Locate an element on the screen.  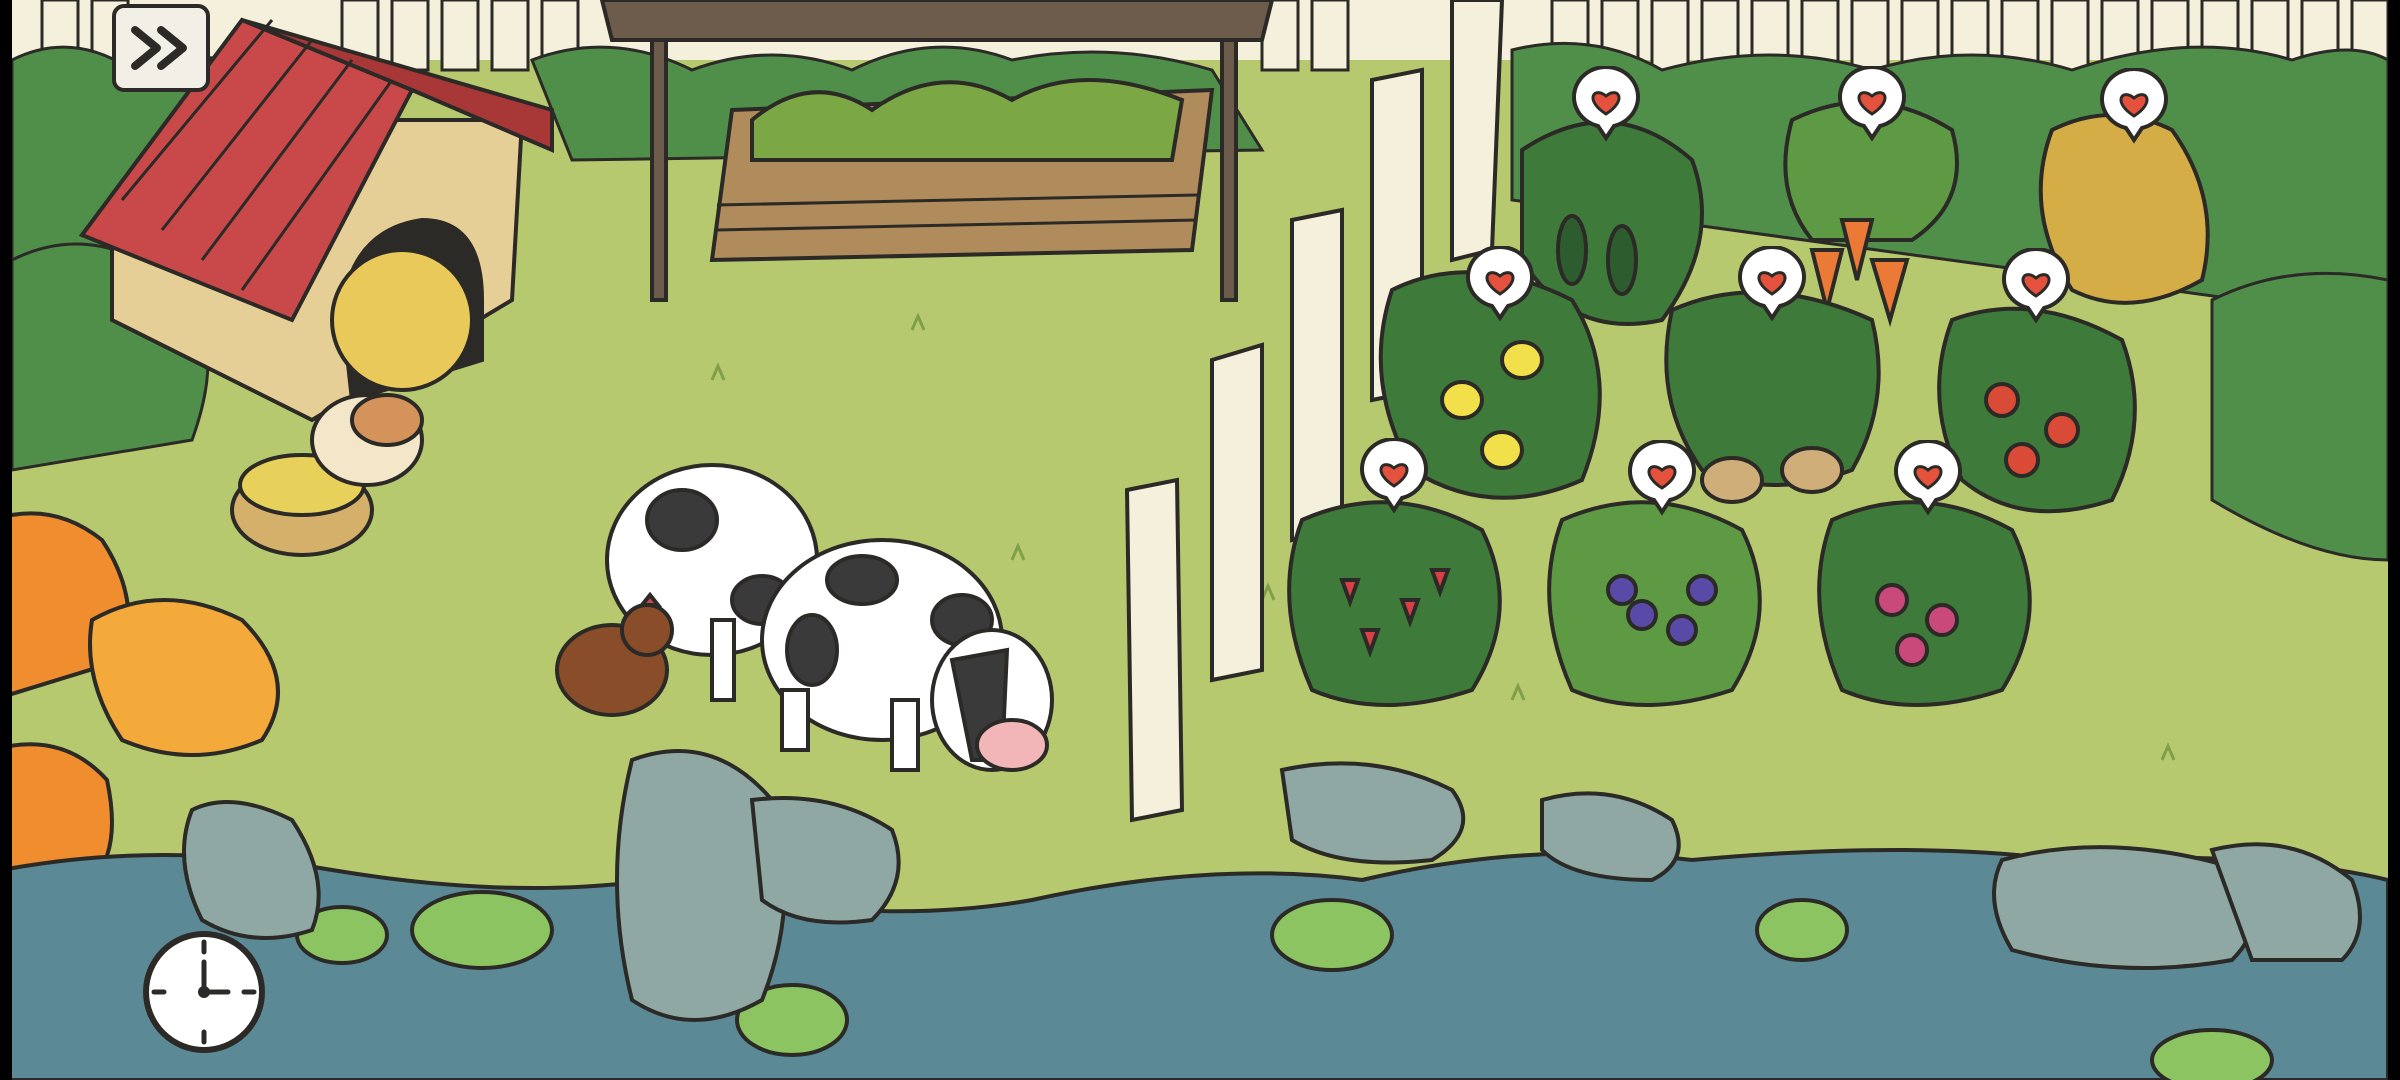
crop-raspberry is located at coordinates (1924, 603).